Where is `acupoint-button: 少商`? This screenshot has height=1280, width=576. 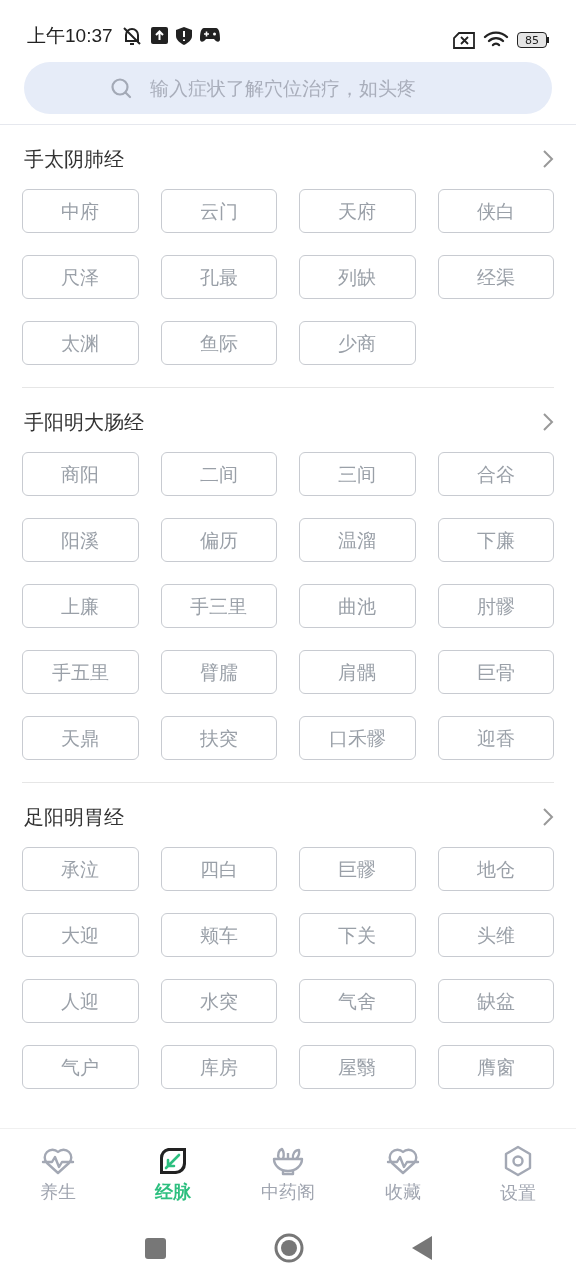
acupoint-button: 少商 is located at coordinates (357, 343).